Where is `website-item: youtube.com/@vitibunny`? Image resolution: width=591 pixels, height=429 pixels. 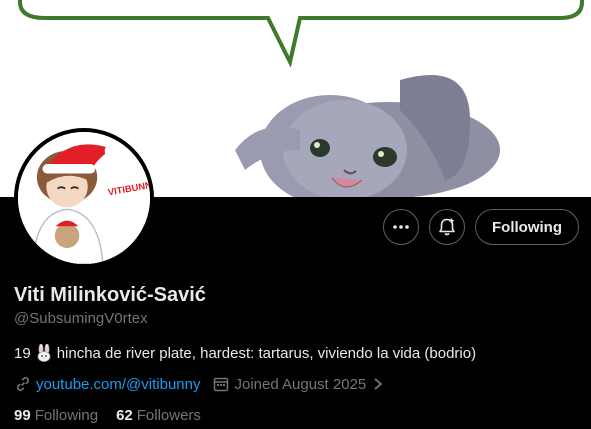 website-item: youtube.com/@vitibunny is located at coordinates (107, 384).